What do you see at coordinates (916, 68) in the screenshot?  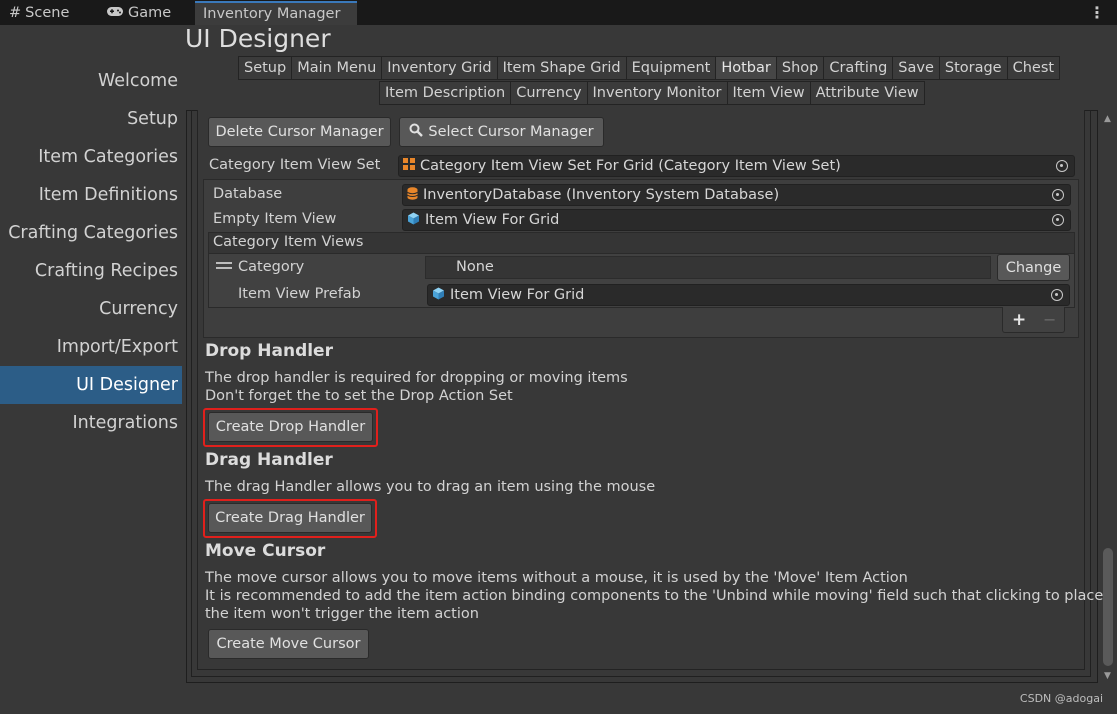 I see `tab-save: Save` at bounding box center [916, 68].